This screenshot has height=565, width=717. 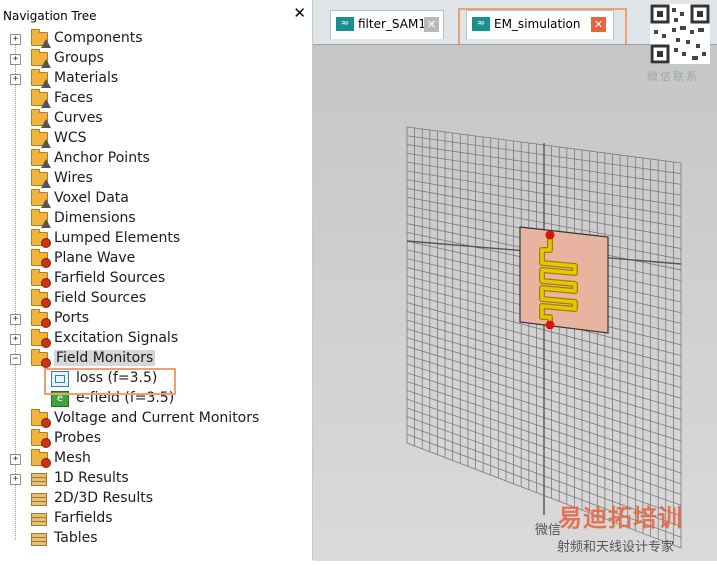 What do you see at coordinates (73, 178) in the screenshot?
I see `tree-item-label: Wires` at bounding box center [73, 178].